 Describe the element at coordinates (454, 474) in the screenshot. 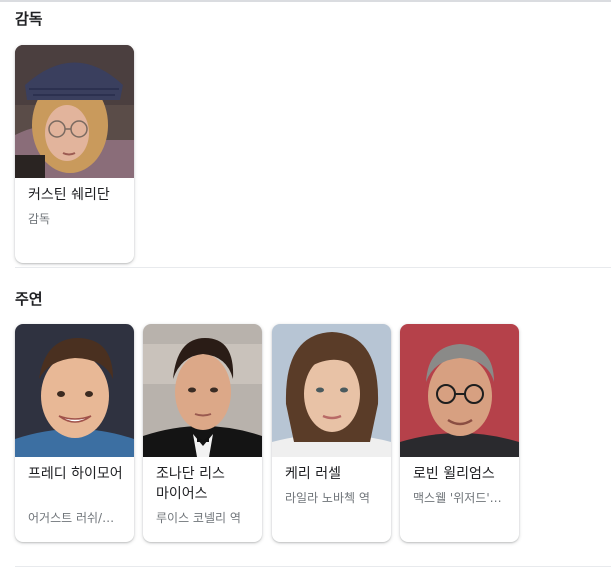

I see `cast-name: 로빈 윌리엄스` at that location.